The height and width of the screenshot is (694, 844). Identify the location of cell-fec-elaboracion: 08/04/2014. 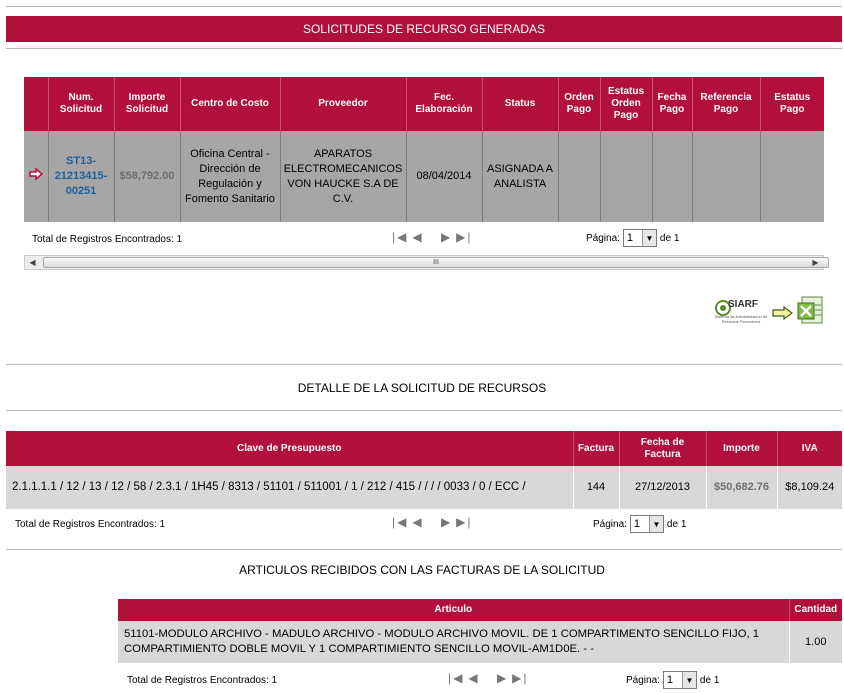
(444, 176).